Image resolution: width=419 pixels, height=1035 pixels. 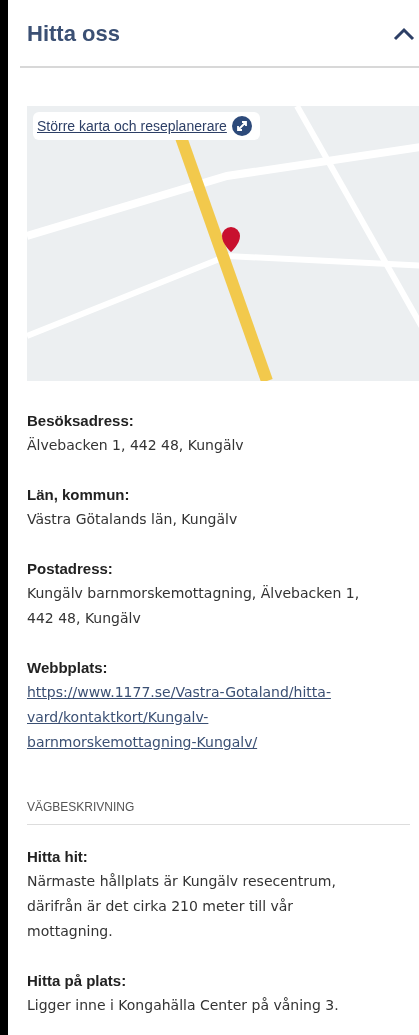 I want to click on field-label: Hitta hit:, so click(x=58, y=857).